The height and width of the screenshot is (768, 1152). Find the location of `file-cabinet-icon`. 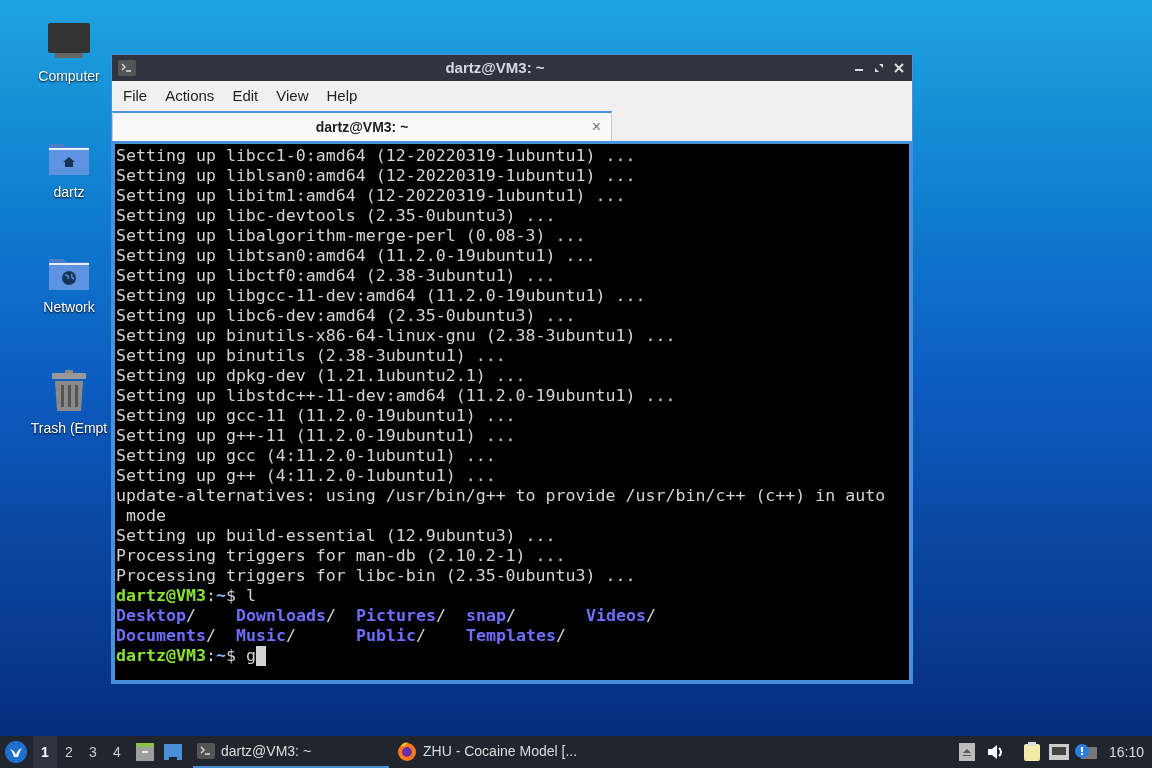

file-cabinet-icon is located at coordinates (145, 752).